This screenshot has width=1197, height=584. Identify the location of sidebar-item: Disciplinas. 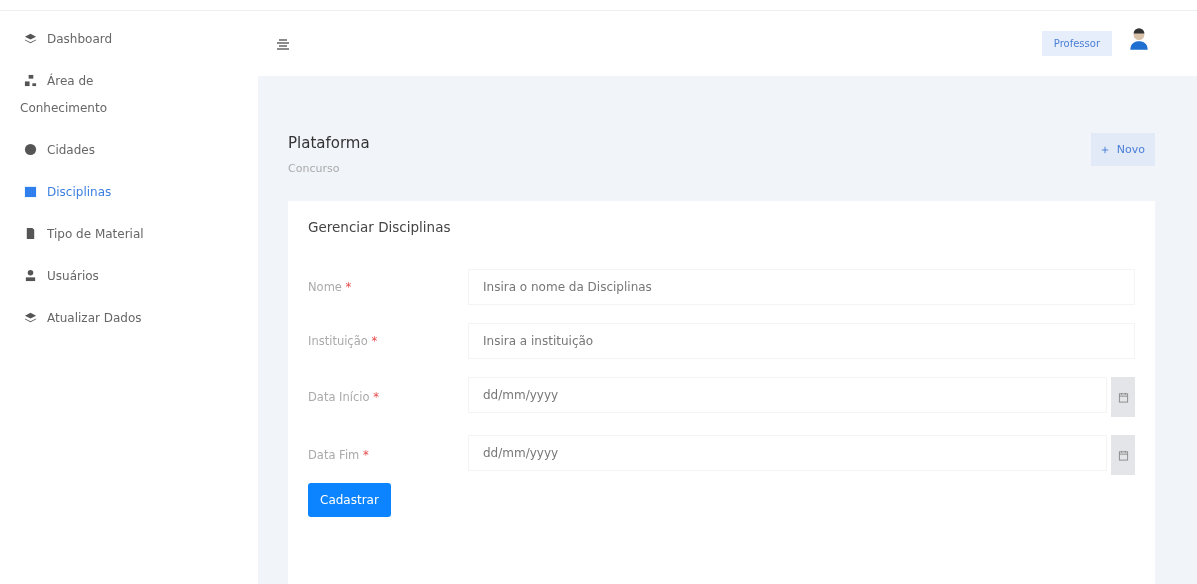
(90, 192).